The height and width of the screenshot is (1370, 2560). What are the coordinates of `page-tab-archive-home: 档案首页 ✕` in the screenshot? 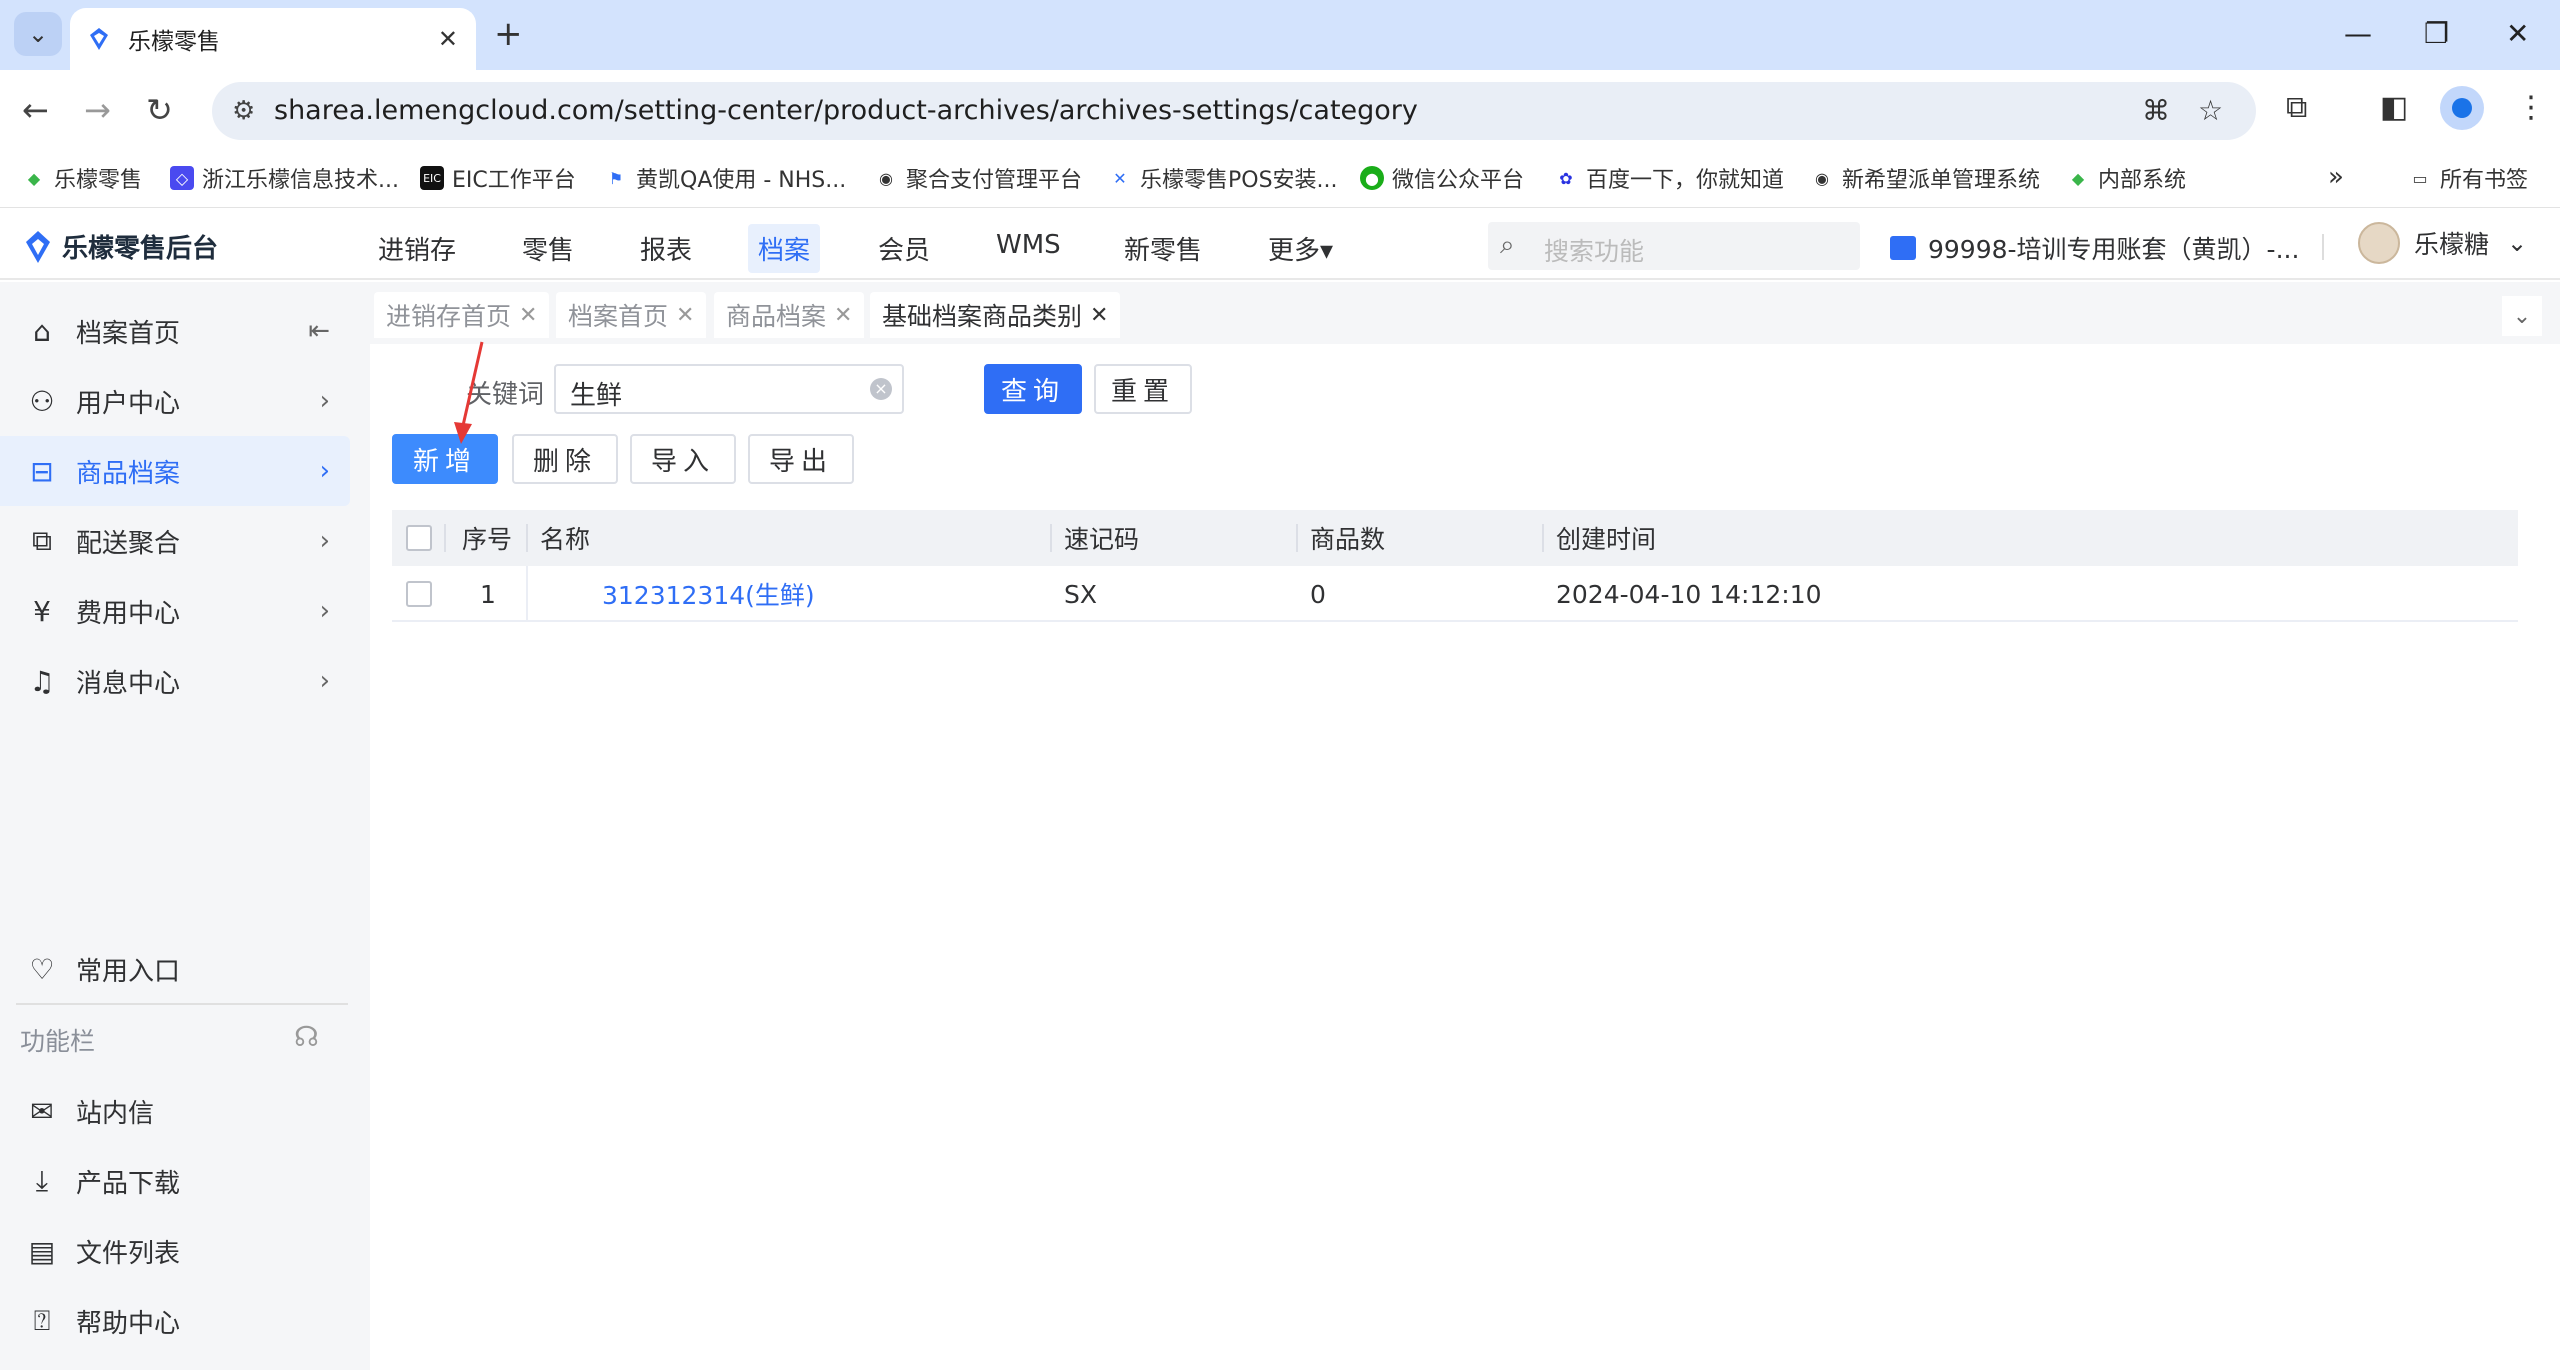 It's located at (631, 315).